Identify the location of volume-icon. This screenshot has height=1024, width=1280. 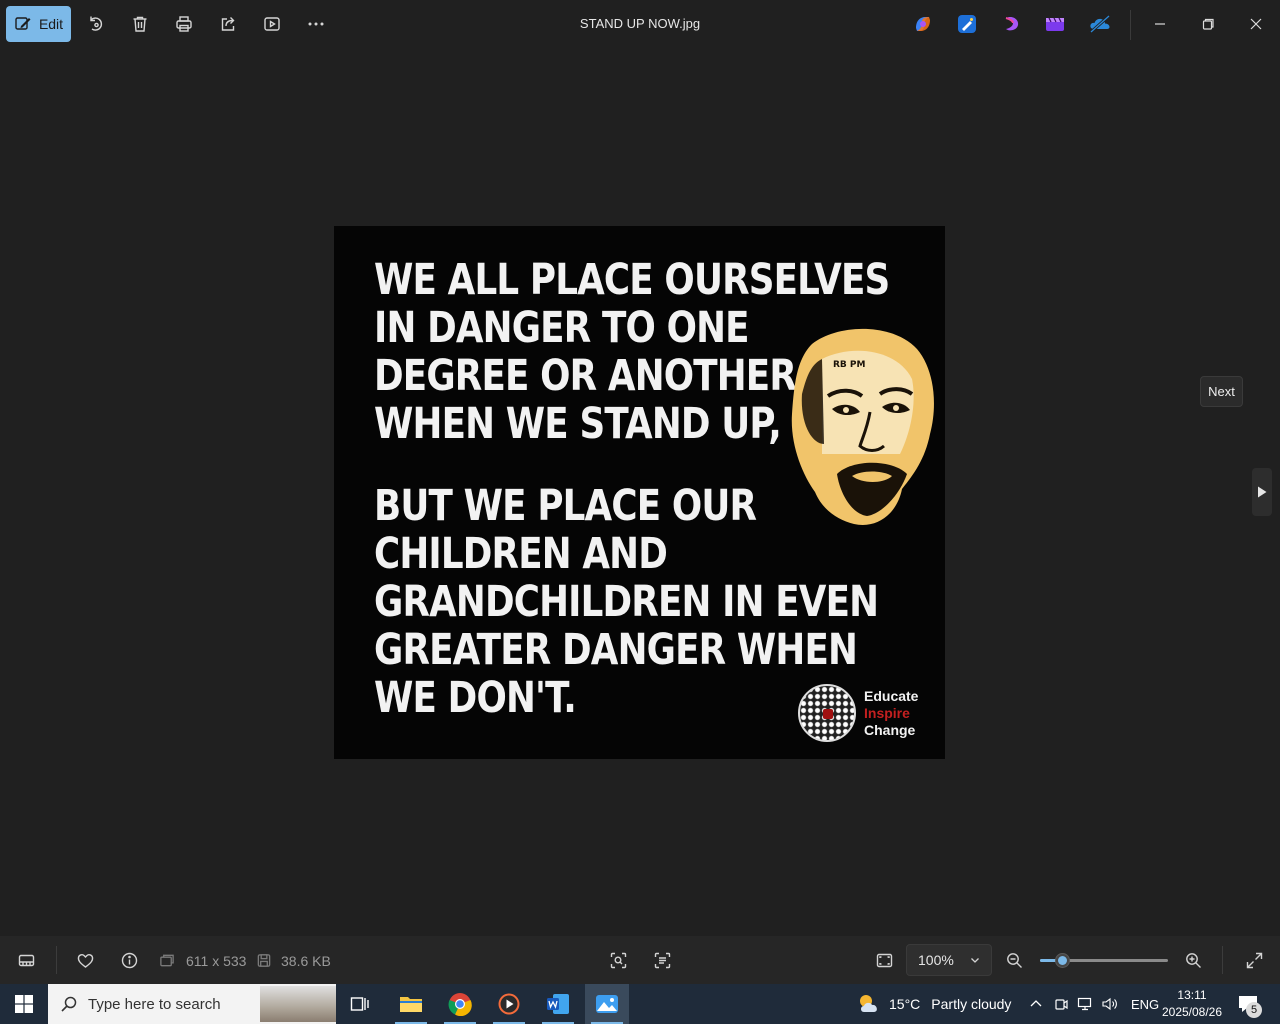
(1110, 1004).